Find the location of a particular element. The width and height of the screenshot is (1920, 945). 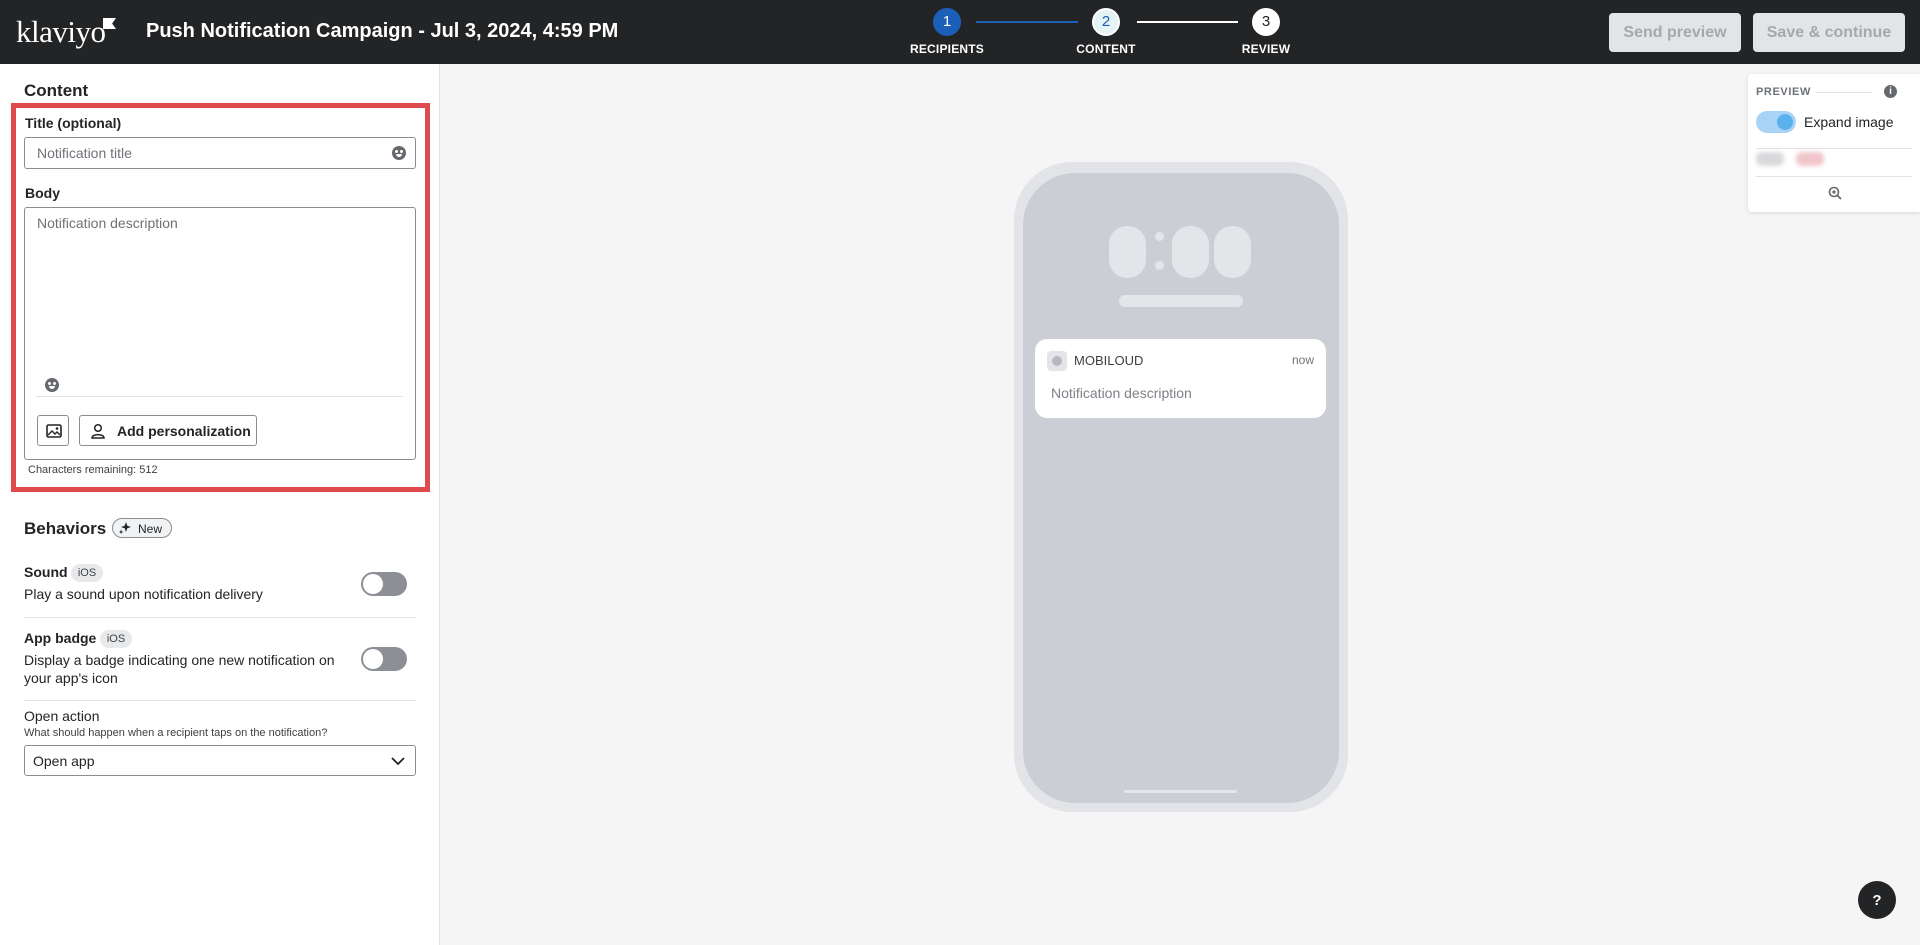

content-section-title: Content is located at coordinates (56, 90).